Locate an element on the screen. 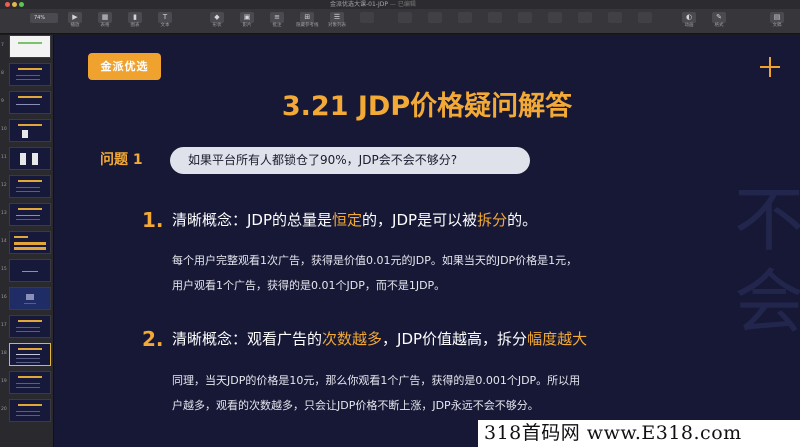 Image resolution: width=800 pixels, height=447 pixels. comment-label: 批注 is located at coordinates (277, 25).